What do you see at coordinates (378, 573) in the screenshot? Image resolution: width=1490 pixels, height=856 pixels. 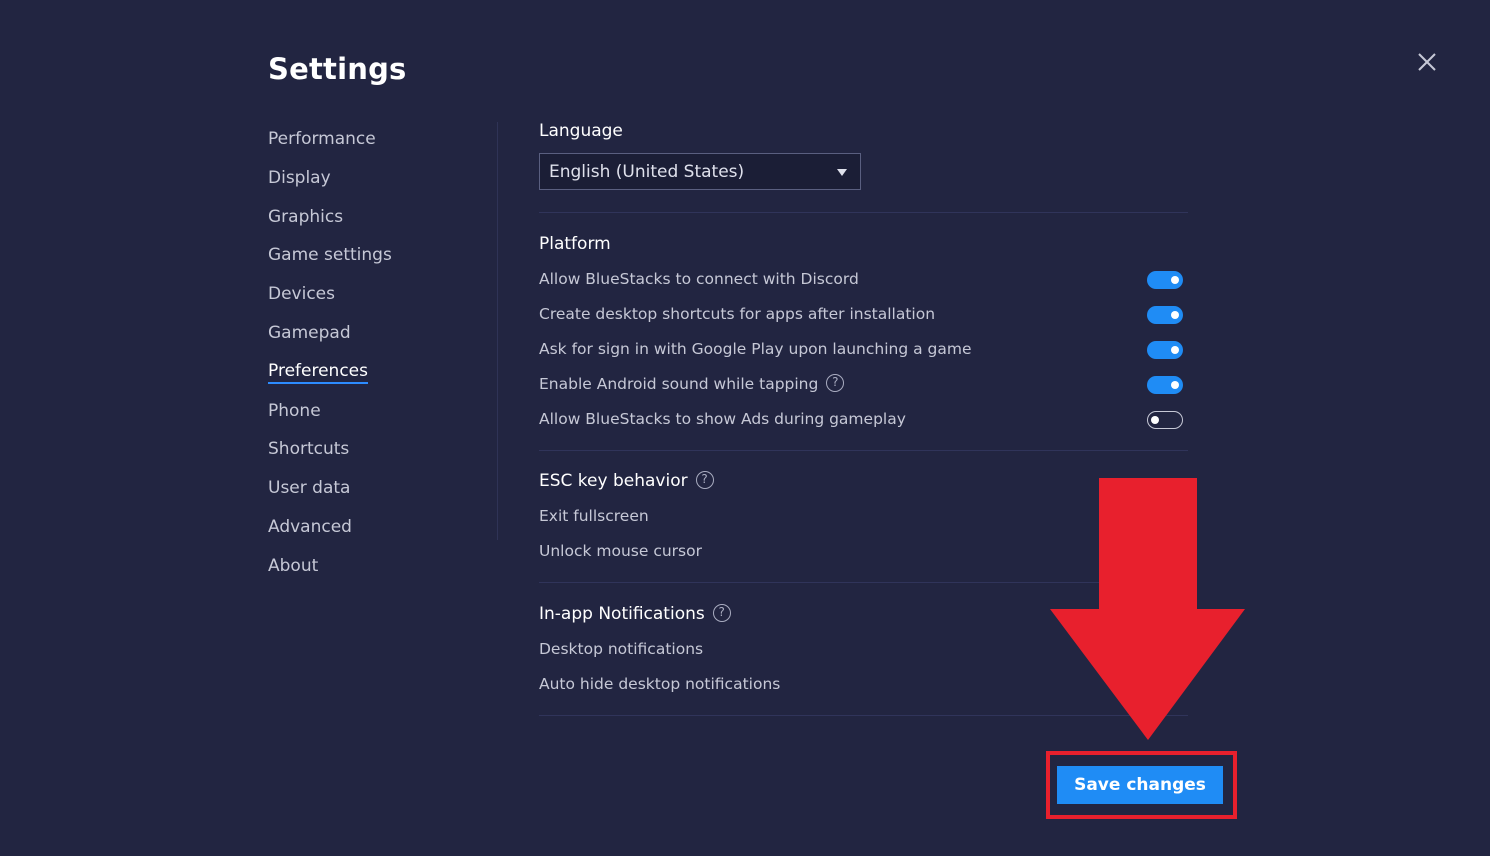 I see `sidebar-item-about: About` at bounding box center [378, 573].